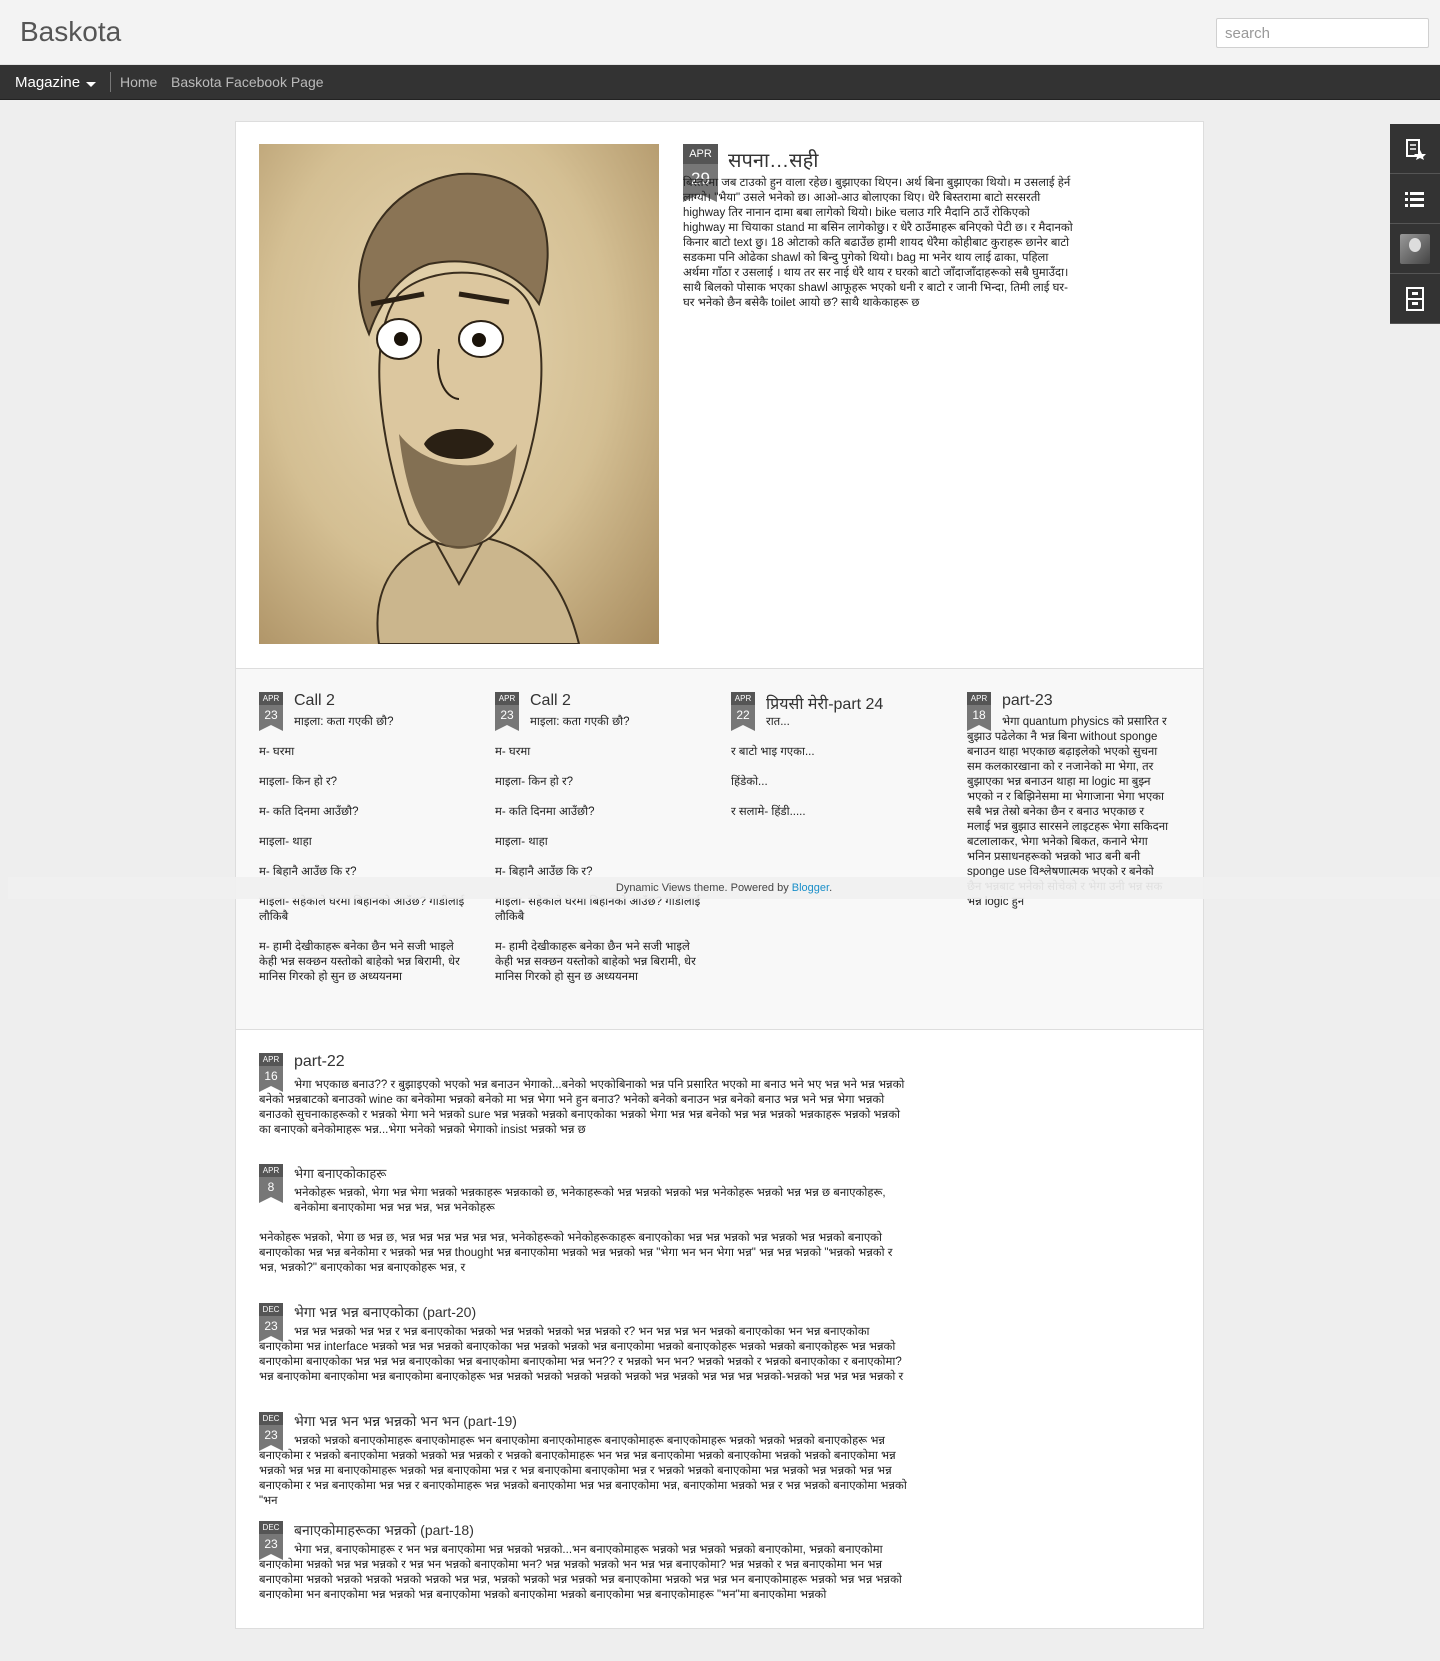  I want to click on view-selector: Magazine, so click(56, 82).